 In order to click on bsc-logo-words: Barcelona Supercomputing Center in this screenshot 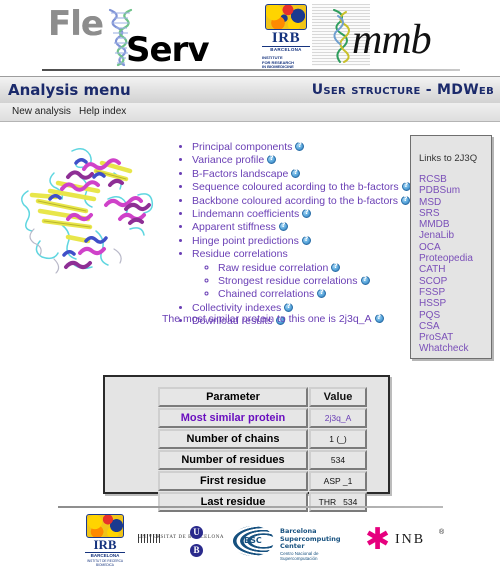, I will do `click(310, 539)`.